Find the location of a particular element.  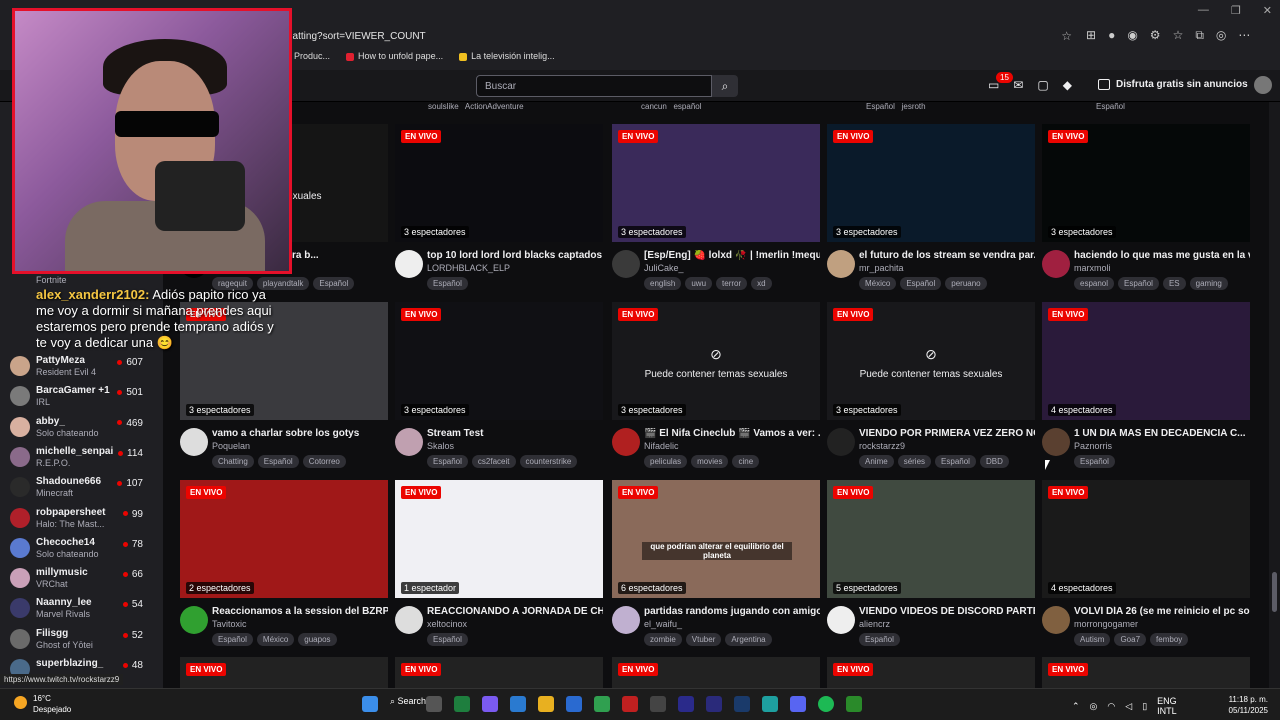

bits-icon: ◆ is located at coordinates (1067, 85).